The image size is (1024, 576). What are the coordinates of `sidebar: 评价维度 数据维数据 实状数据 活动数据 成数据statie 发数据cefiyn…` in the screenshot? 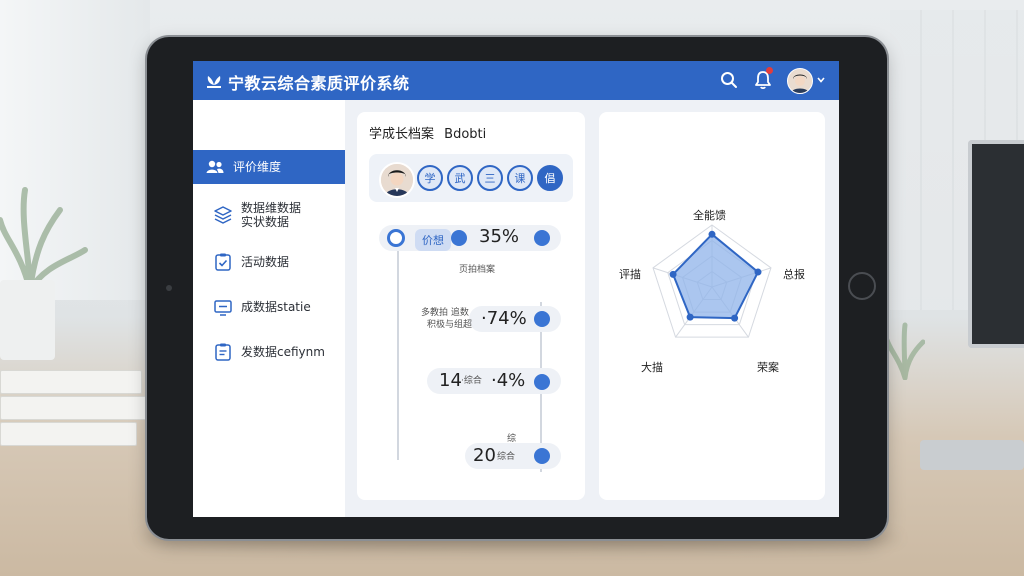 It's located at (269, 308).